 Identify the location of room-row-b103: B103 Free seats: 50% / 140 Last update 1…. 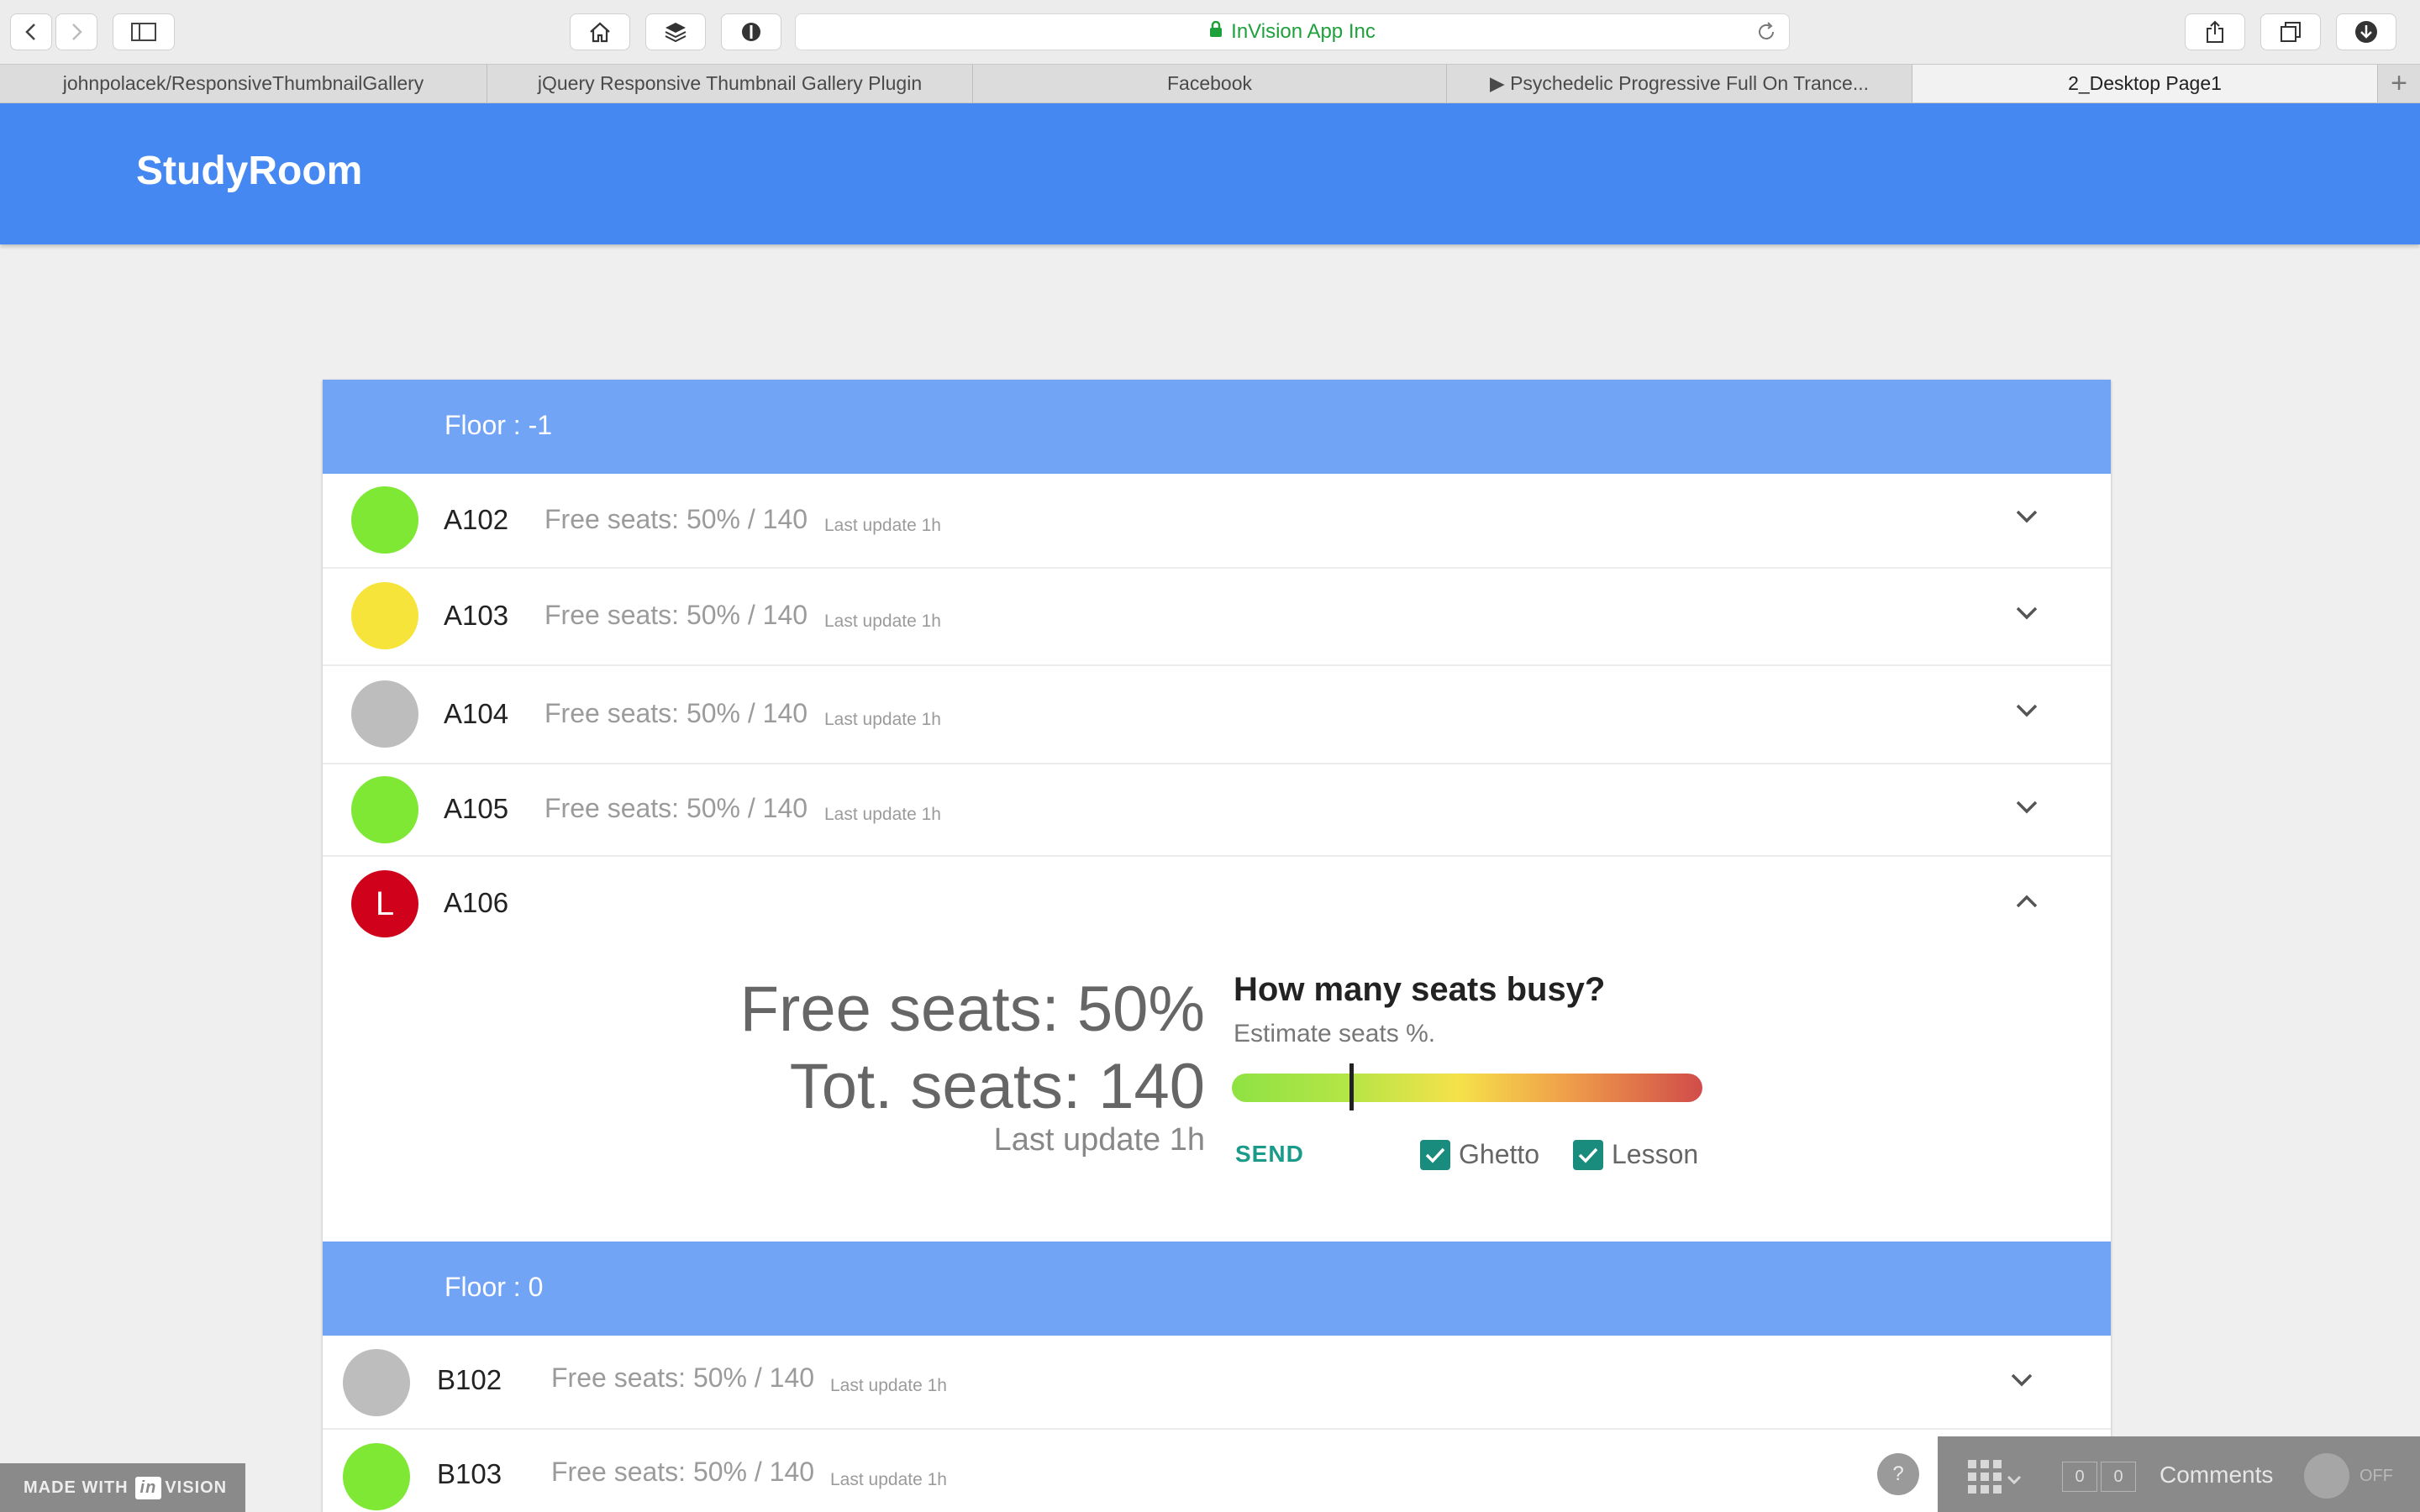
(1217, 1471).